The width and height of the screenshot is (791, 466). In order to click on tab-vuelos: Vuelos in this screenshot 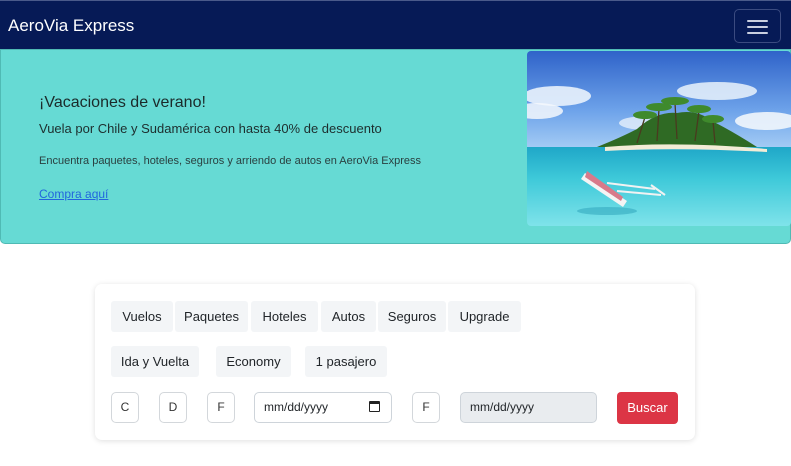, I will do `click(142, 316)`.